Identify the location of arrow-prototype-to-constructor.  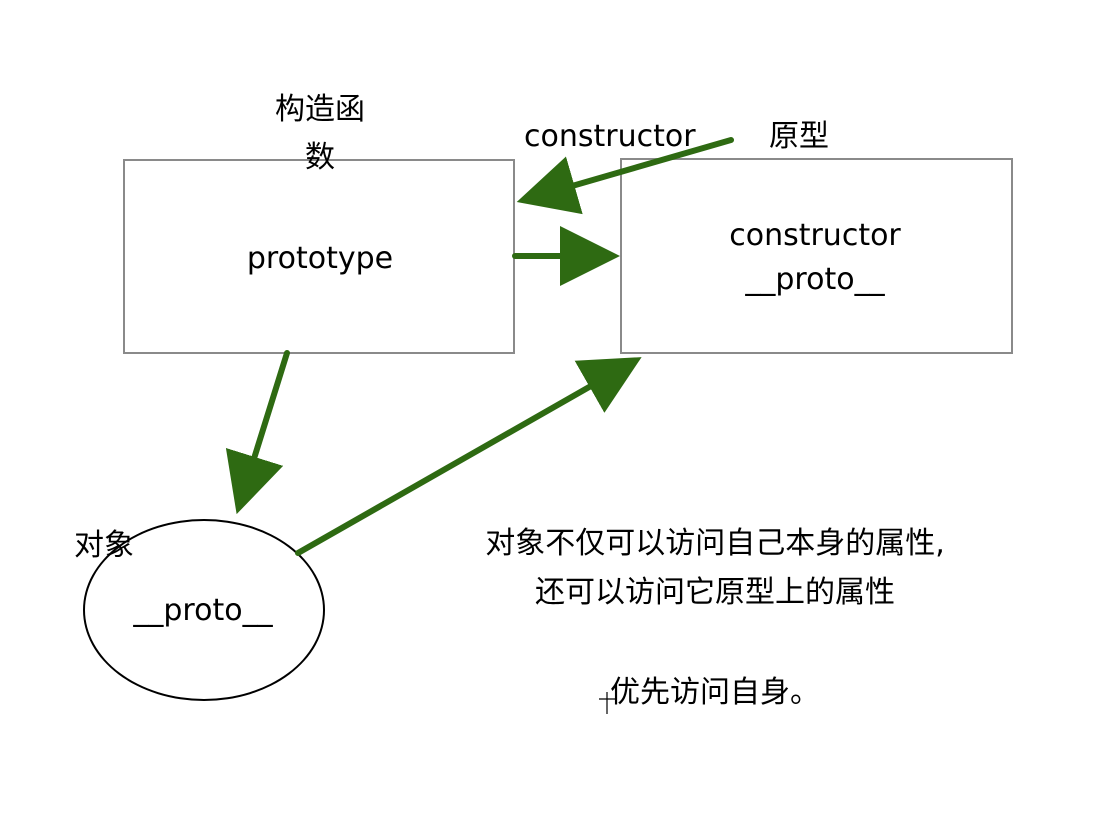
(625, 176).